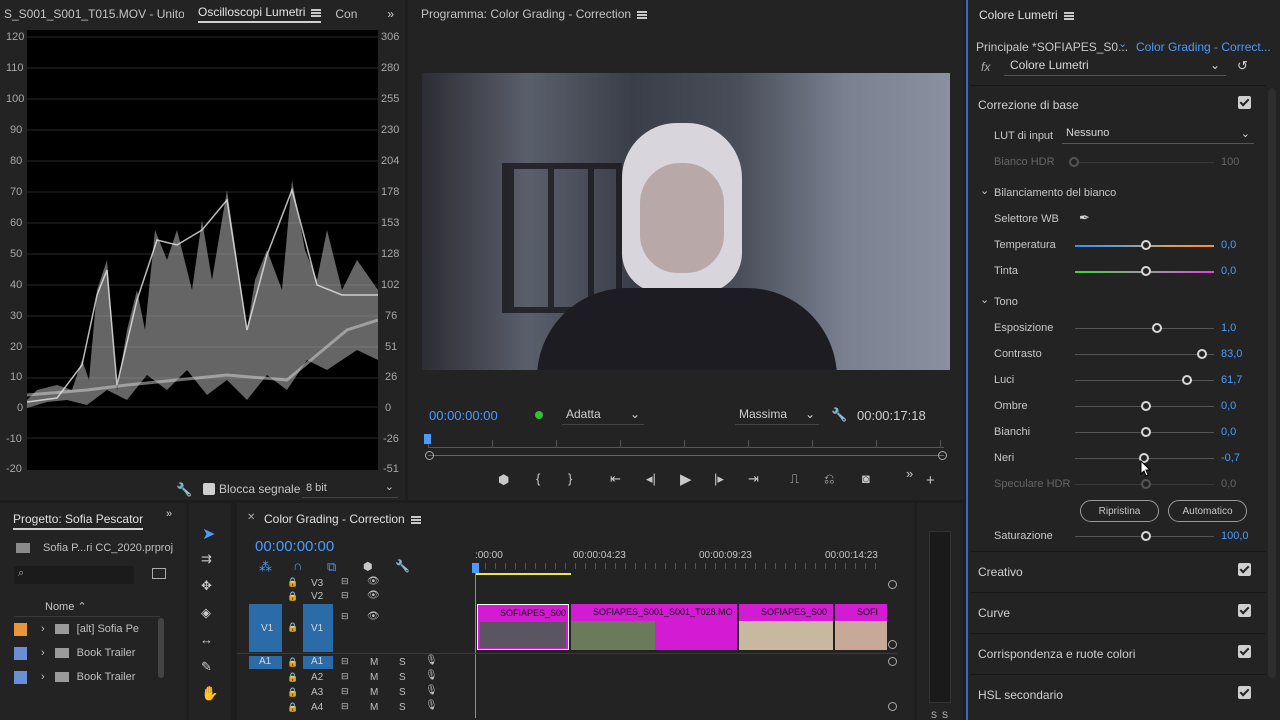 The height and width of the screenshot is (720, 1280). Describe the element at coordinates (1187, 380) in the screenshot. I see `highlights-knob` at that location.